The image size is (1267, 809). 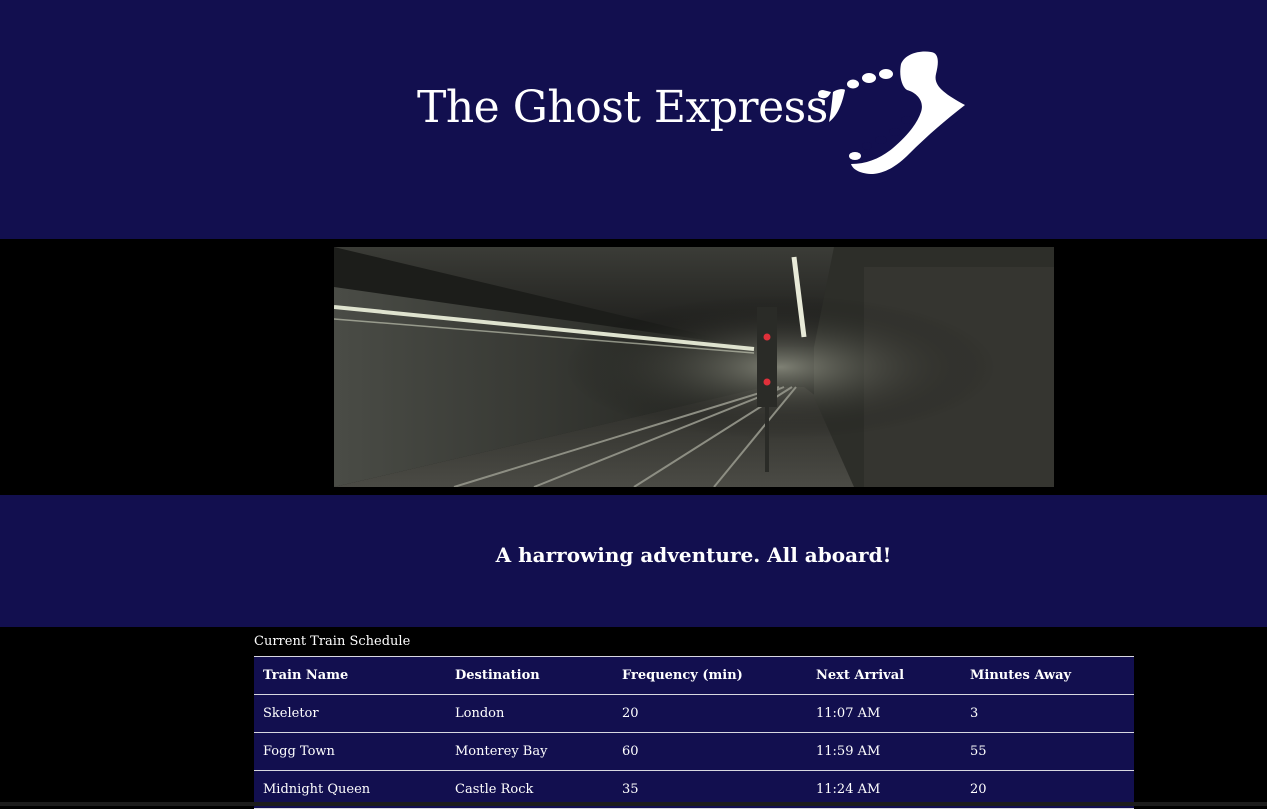 What do you see at coordinates (529, 675) in the screenshot?
I see `column-header: Destination` at bounding box center [529, 675].